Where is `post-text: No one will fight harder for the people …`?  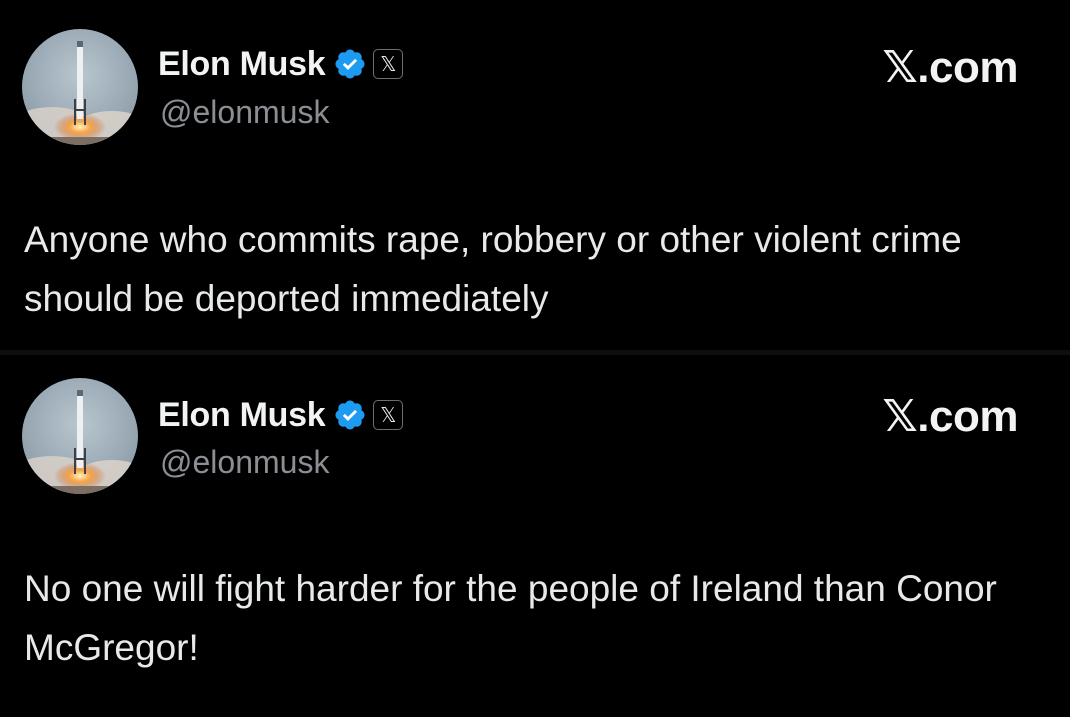 post-text: No one will fight harder for the people … is located at coordinates (510, 618).